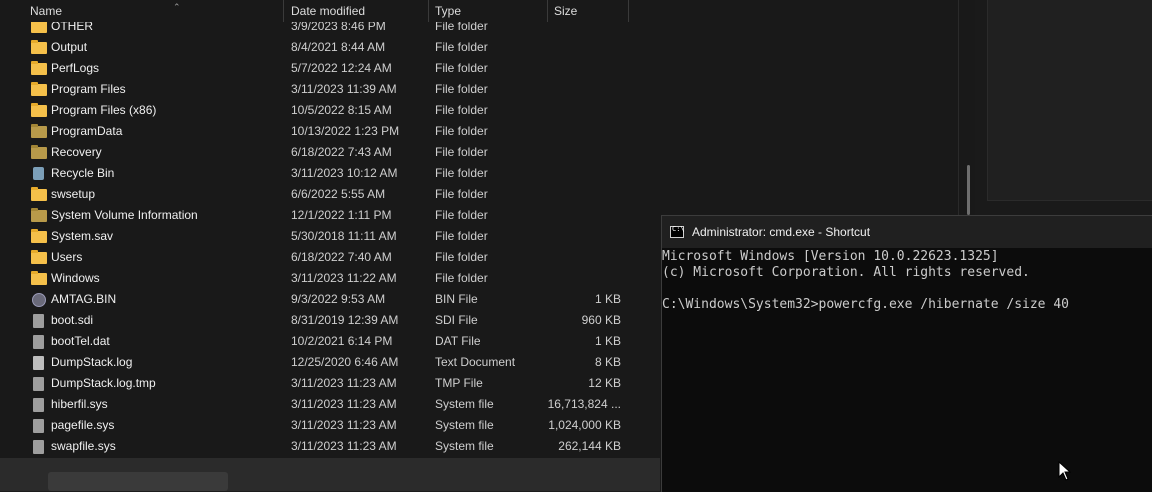 This screenshot has height=492, width=1152. I want to click on file-name: DumpStack.log.tmp, so click(103, 383).